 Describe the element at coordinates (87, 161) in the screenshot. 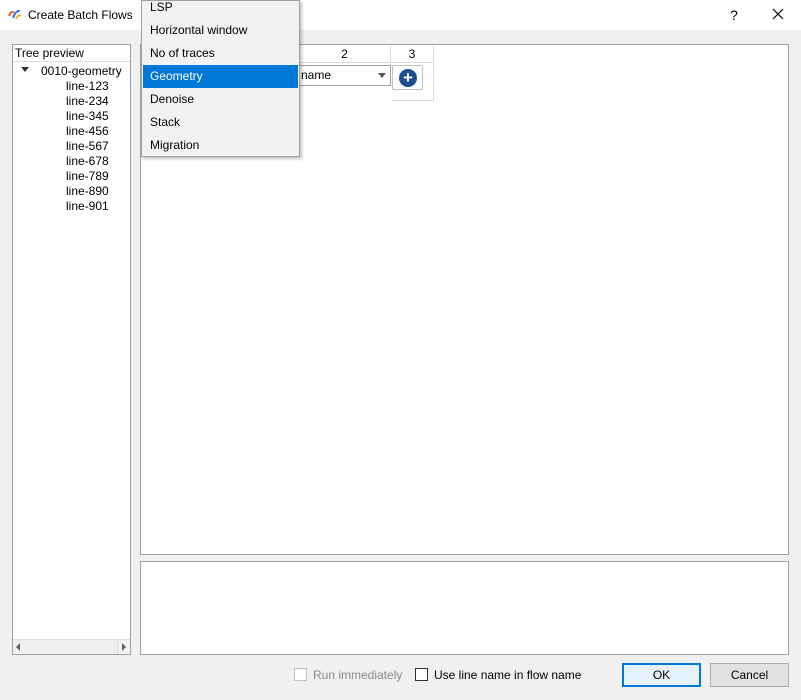

I see `tree-item: line-678` at that location.